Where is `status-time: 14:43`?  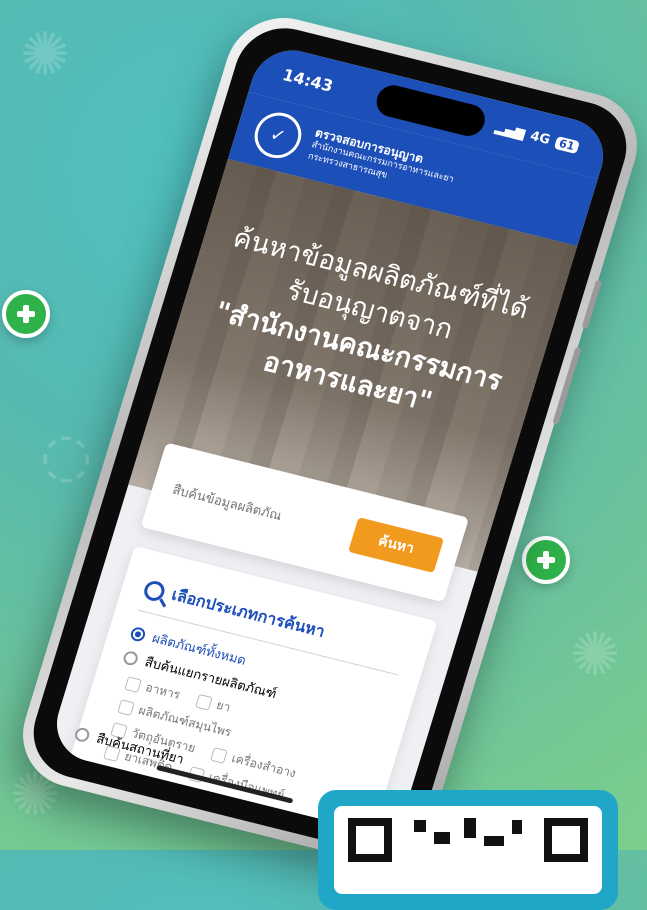 status-time: 14:43 is located at coordinates (308, 80).